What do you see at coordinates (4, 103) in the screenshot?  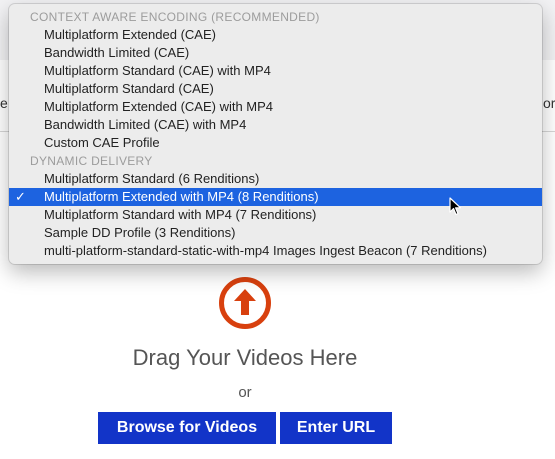 I see `background-left-text: e` at bounding box center [4, 103].